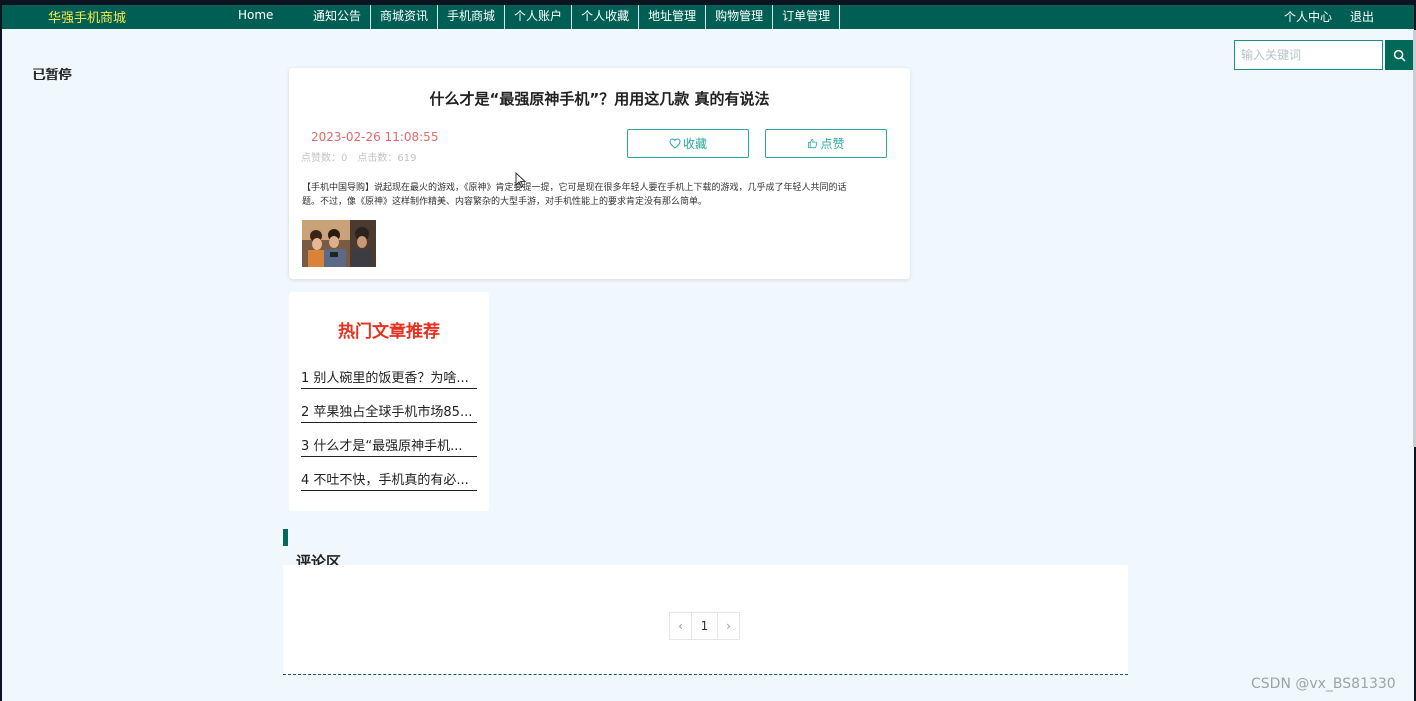 Image resolution: width=1416 pixels, height=701 pixels. I want to click on prev-page-button: ‹, so click(680, 626).